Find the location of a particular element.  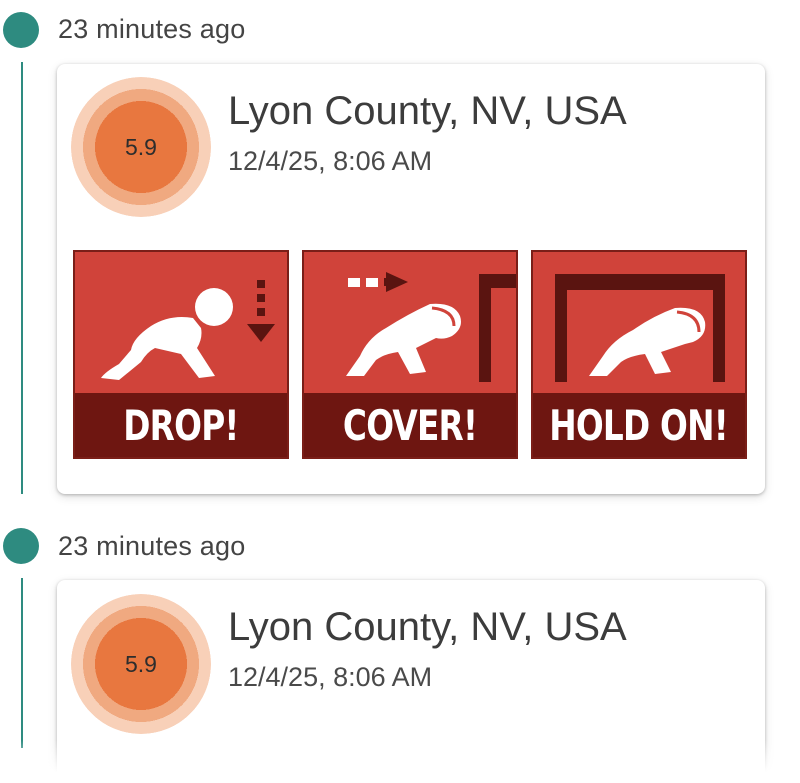

hold-on-panel: HOLD ON! is located at coordinates (639, 354).